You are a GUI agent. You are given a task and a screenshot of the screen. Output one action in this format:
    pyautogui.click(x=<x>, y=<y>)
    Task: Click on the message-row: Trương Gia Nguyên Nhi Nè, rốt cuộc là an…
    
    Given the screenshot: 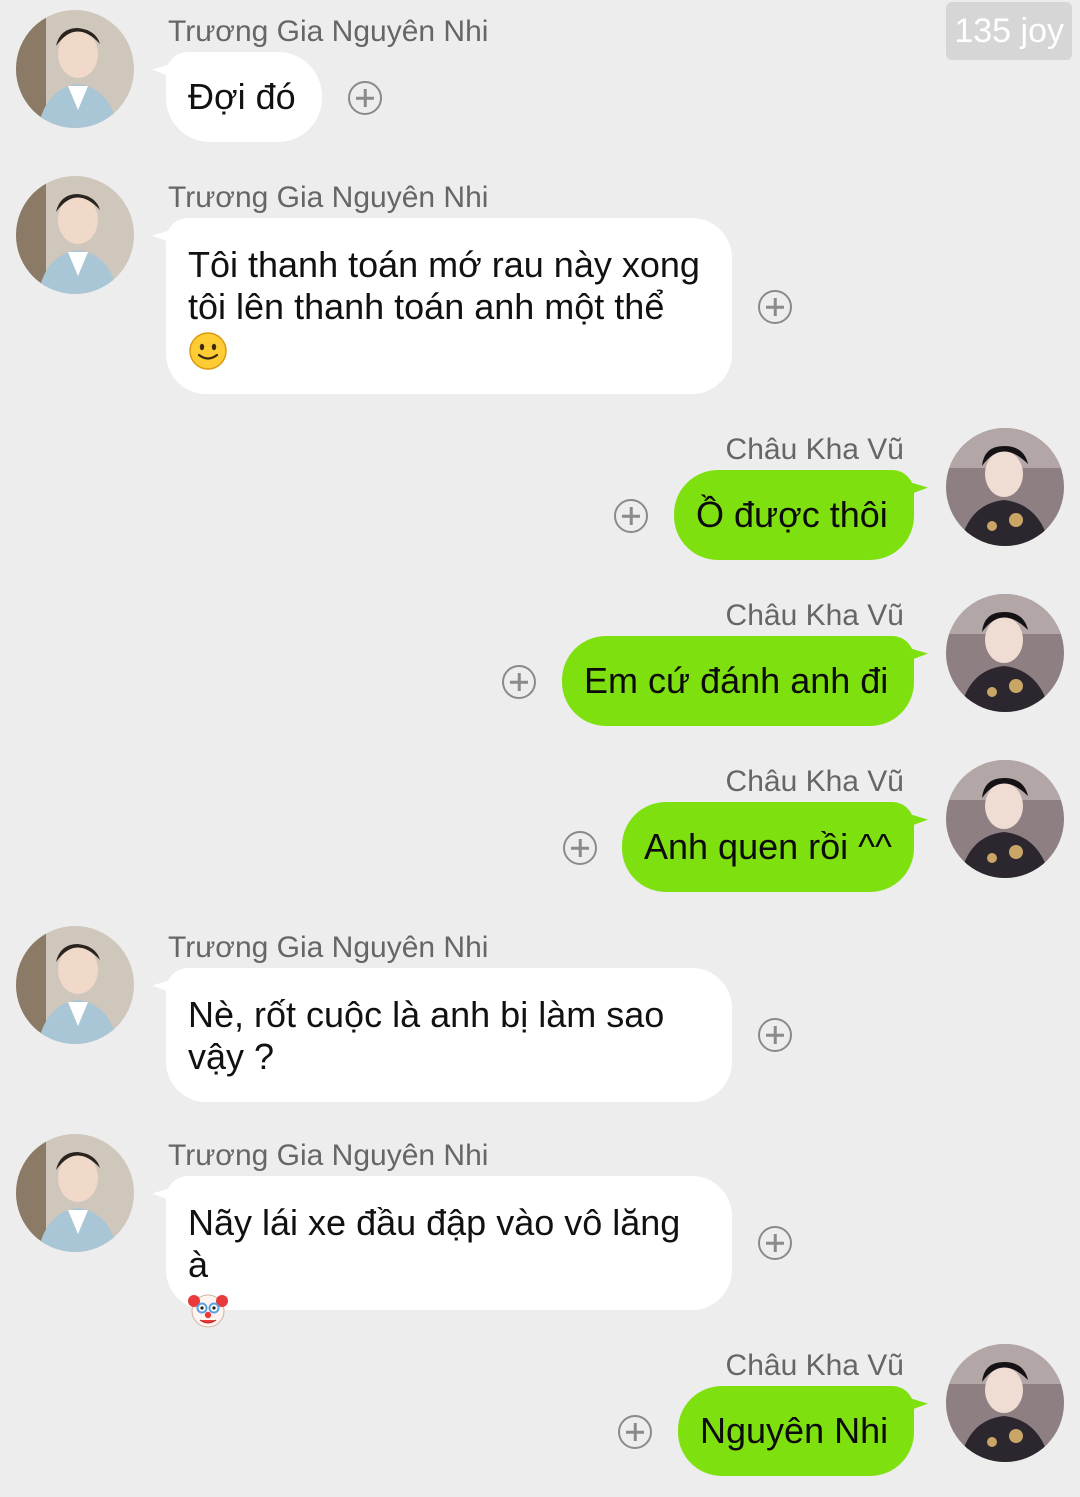 What is the action you would take?
    pyautogui.click(x=540, y=1016)
    